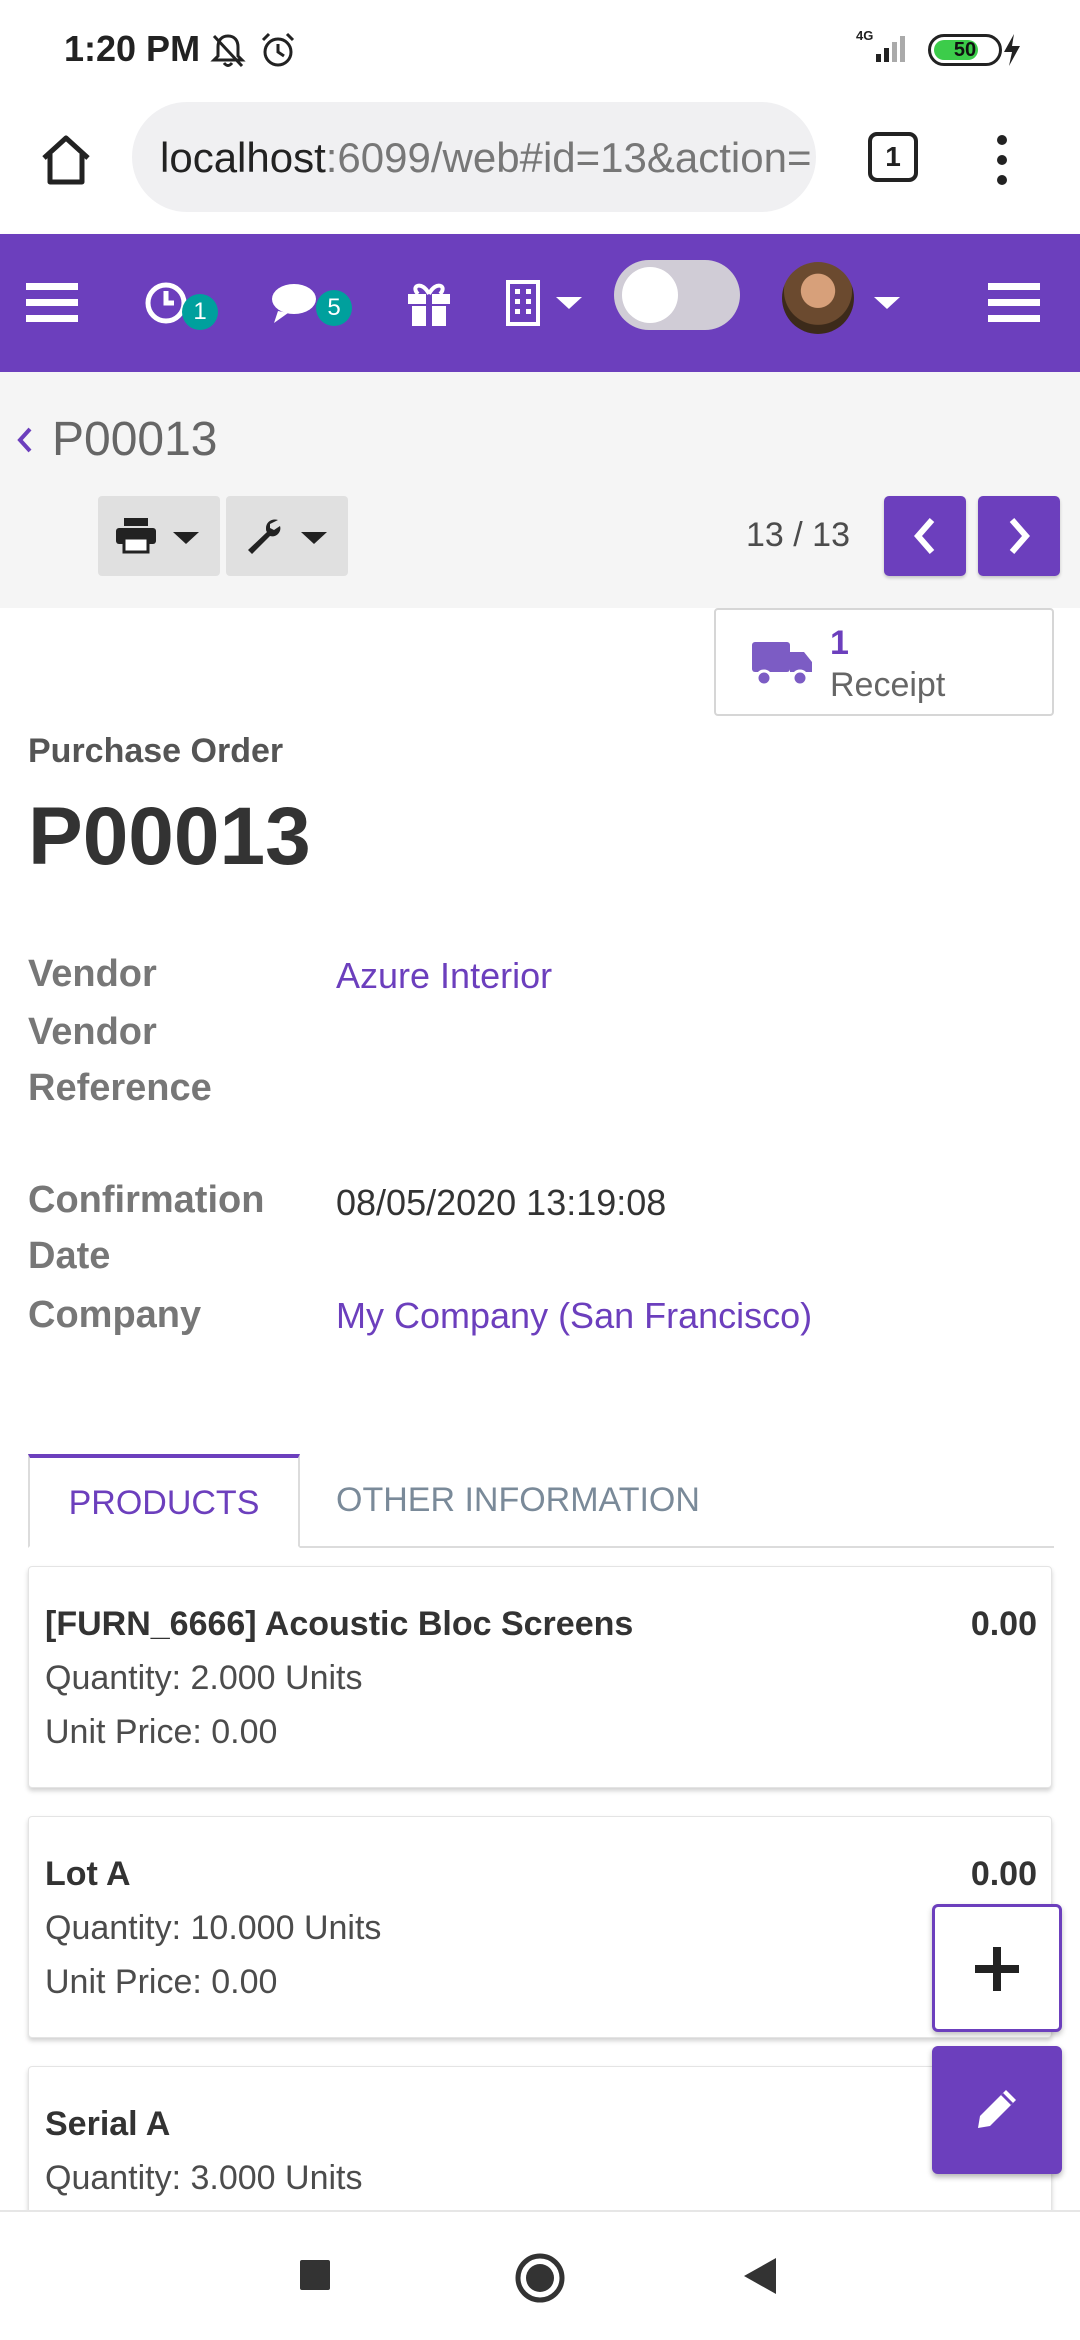 This screenshot has width=1080, height=2340. What do you see at coordinates (798, 535) in the screenshot?
I see `pager-value: 13 / 13` at bounding box center [798, 535].